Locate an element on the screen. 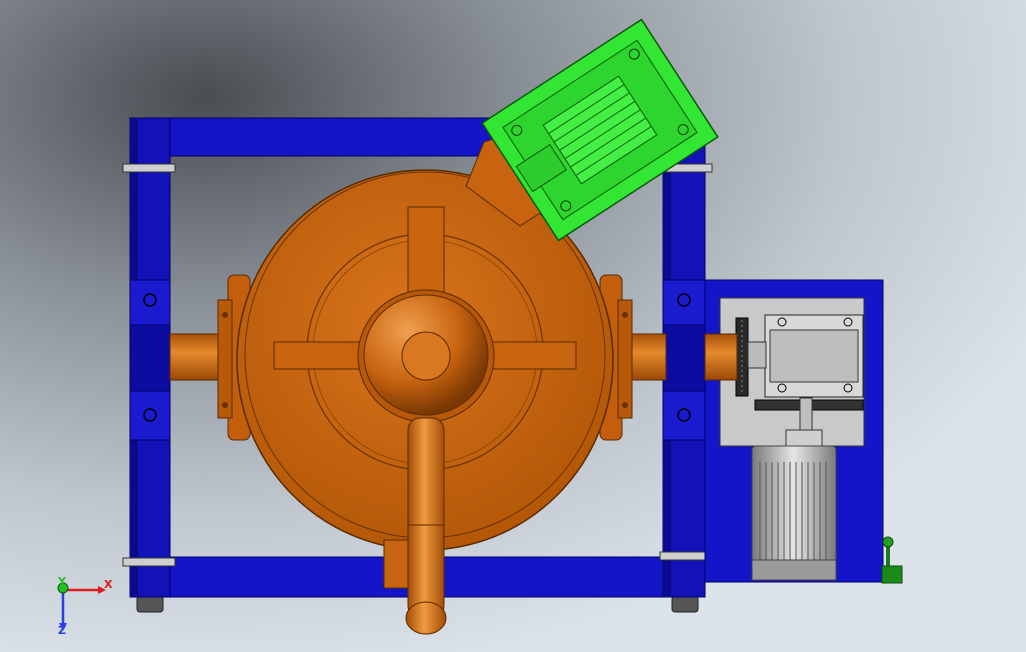  motor-fan-cover is located at coordinates (794, 570).